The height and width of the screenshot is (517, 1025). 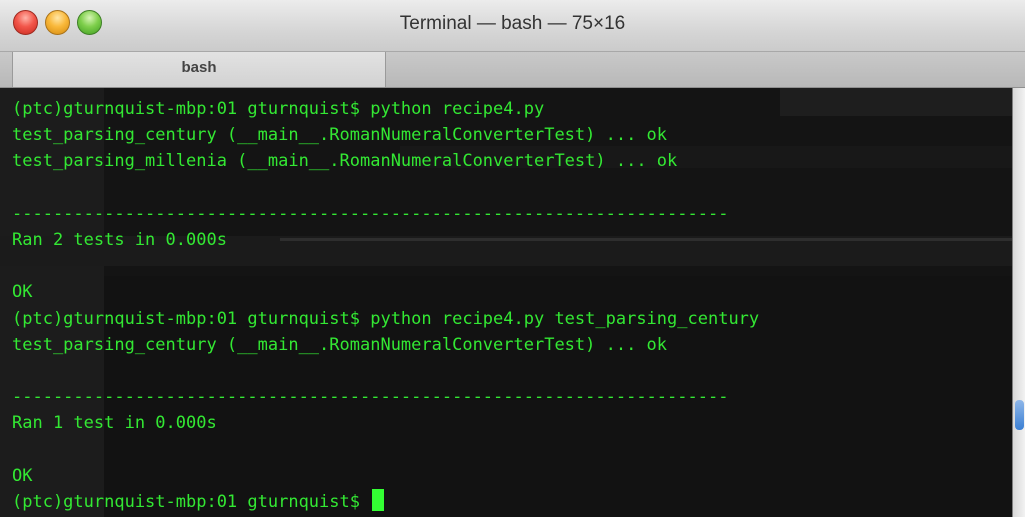 I want to click on prompt-text: (ptc)gturnquist-mbp:01 gturnquist$, so click(x=191, y=501).